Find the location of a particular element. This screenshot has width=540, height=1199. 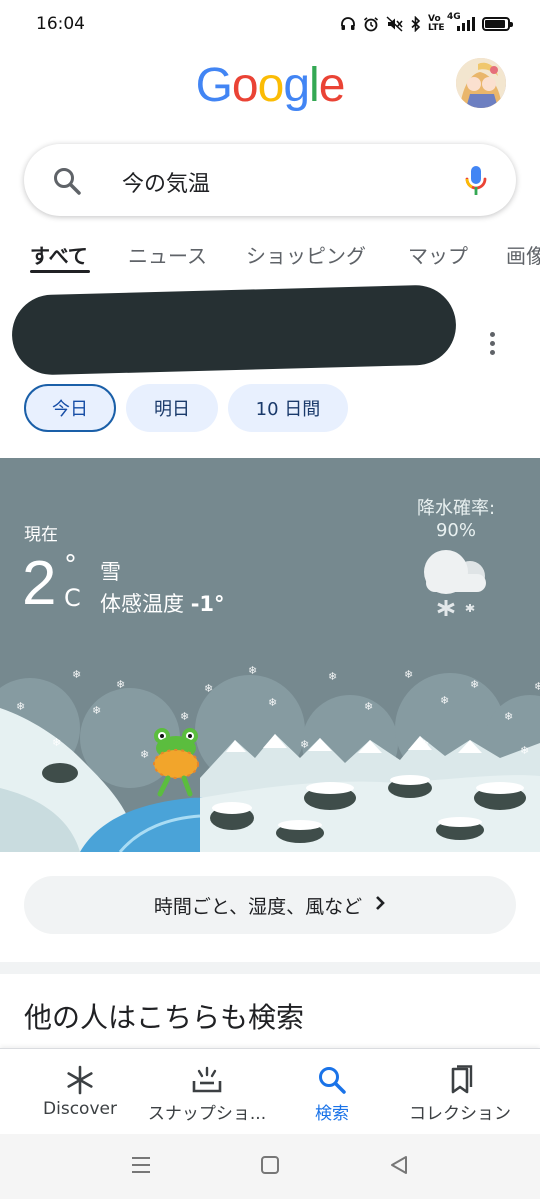

tab-images: 画像 is located at coordinates (523, 254).